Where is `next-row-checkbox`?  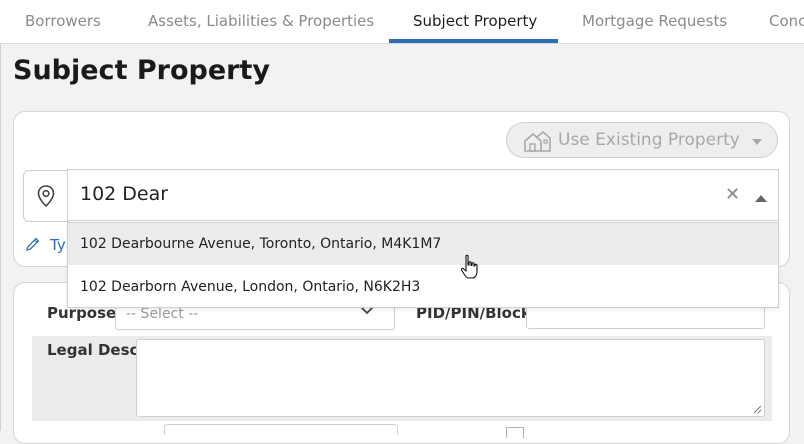 next-row-checkbox is located at coordinates (515, 432).